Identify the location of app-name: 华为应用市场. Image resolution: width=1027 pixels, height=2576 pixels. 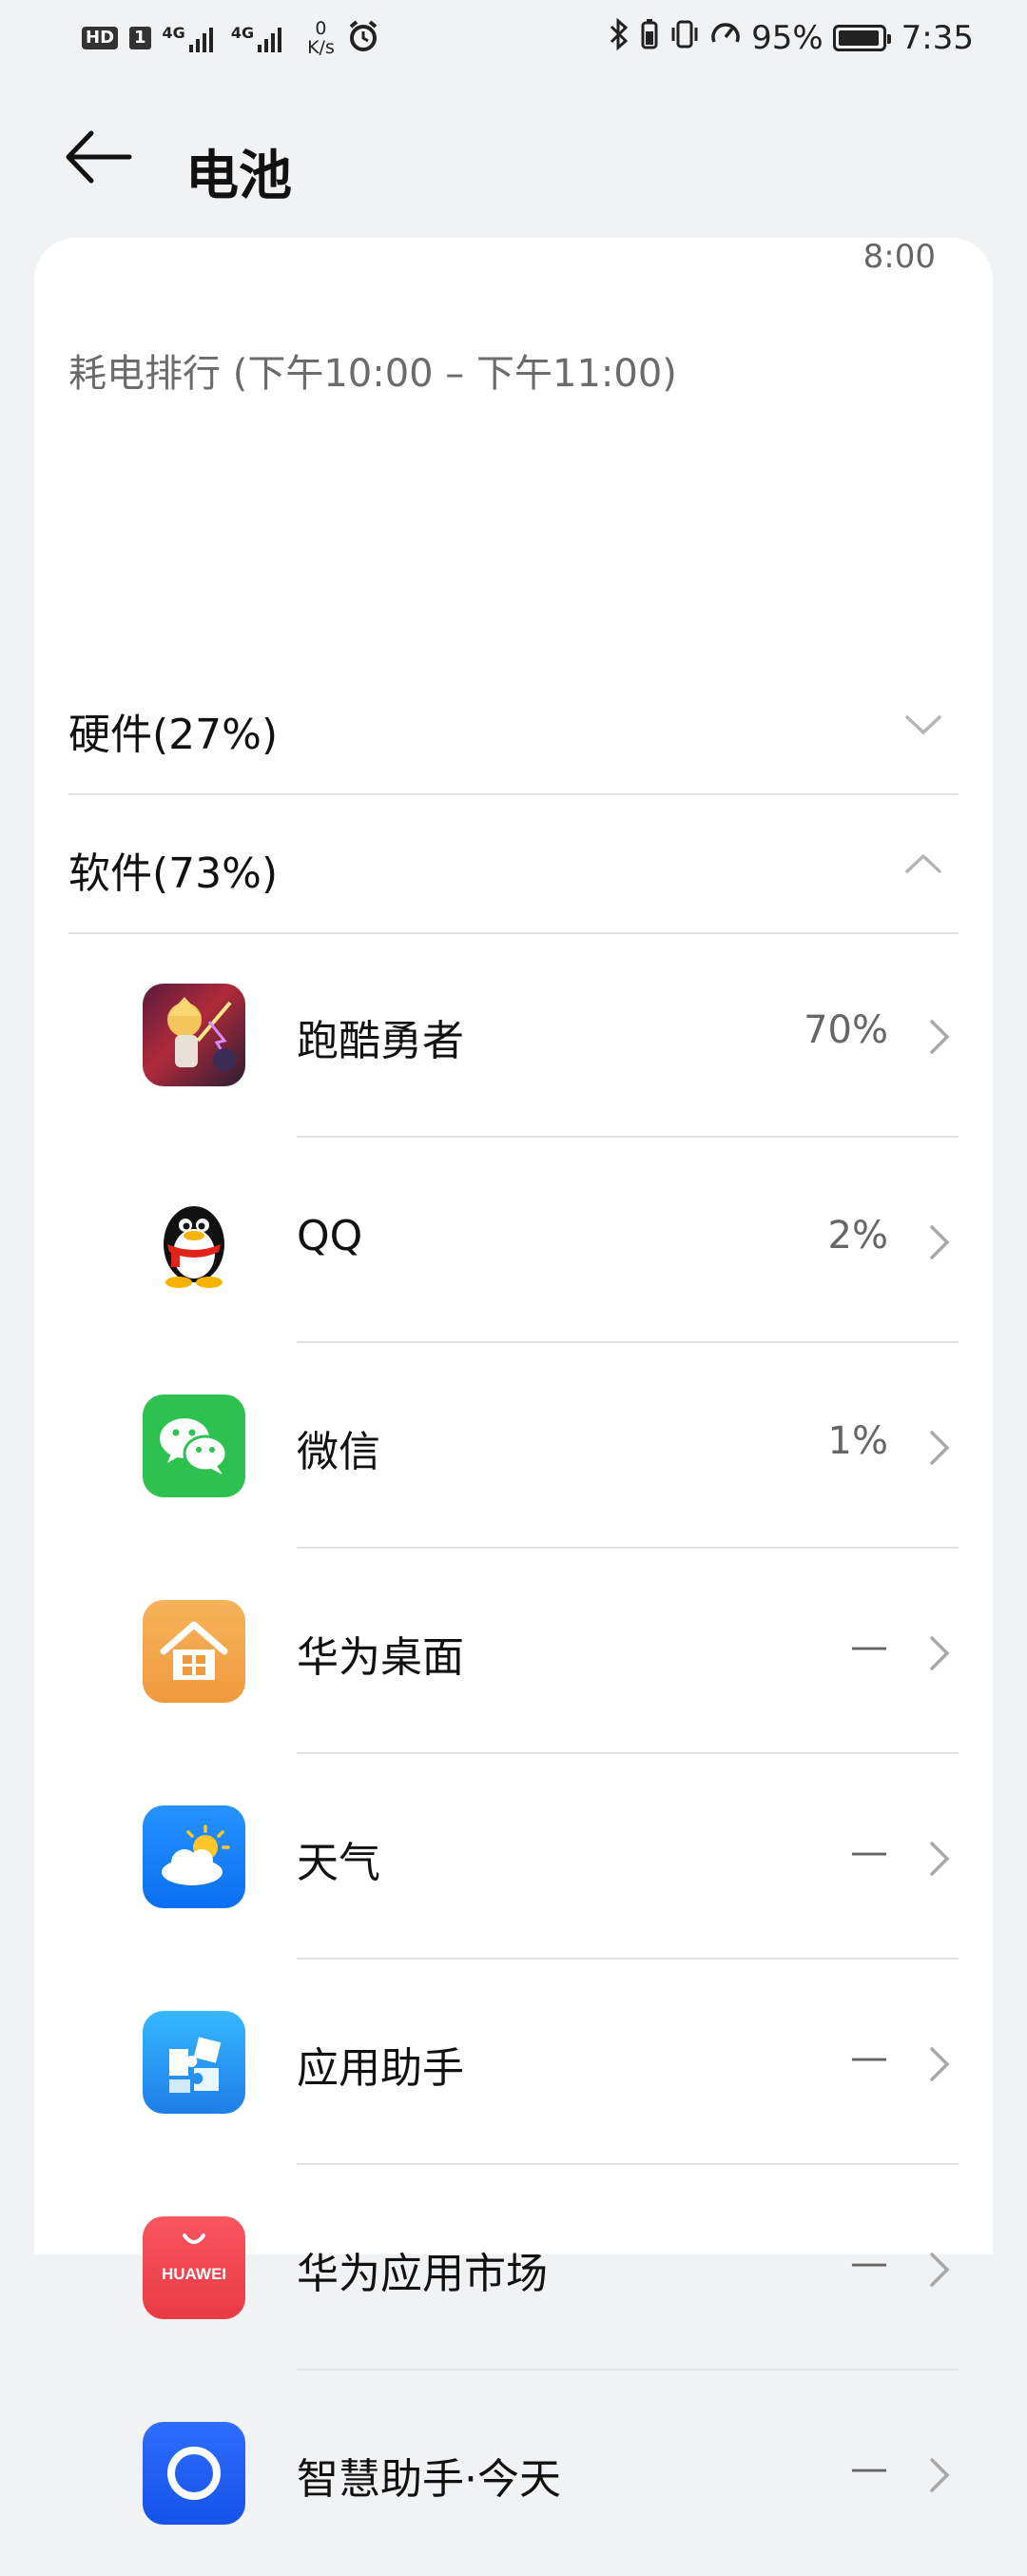
(422, 2274).